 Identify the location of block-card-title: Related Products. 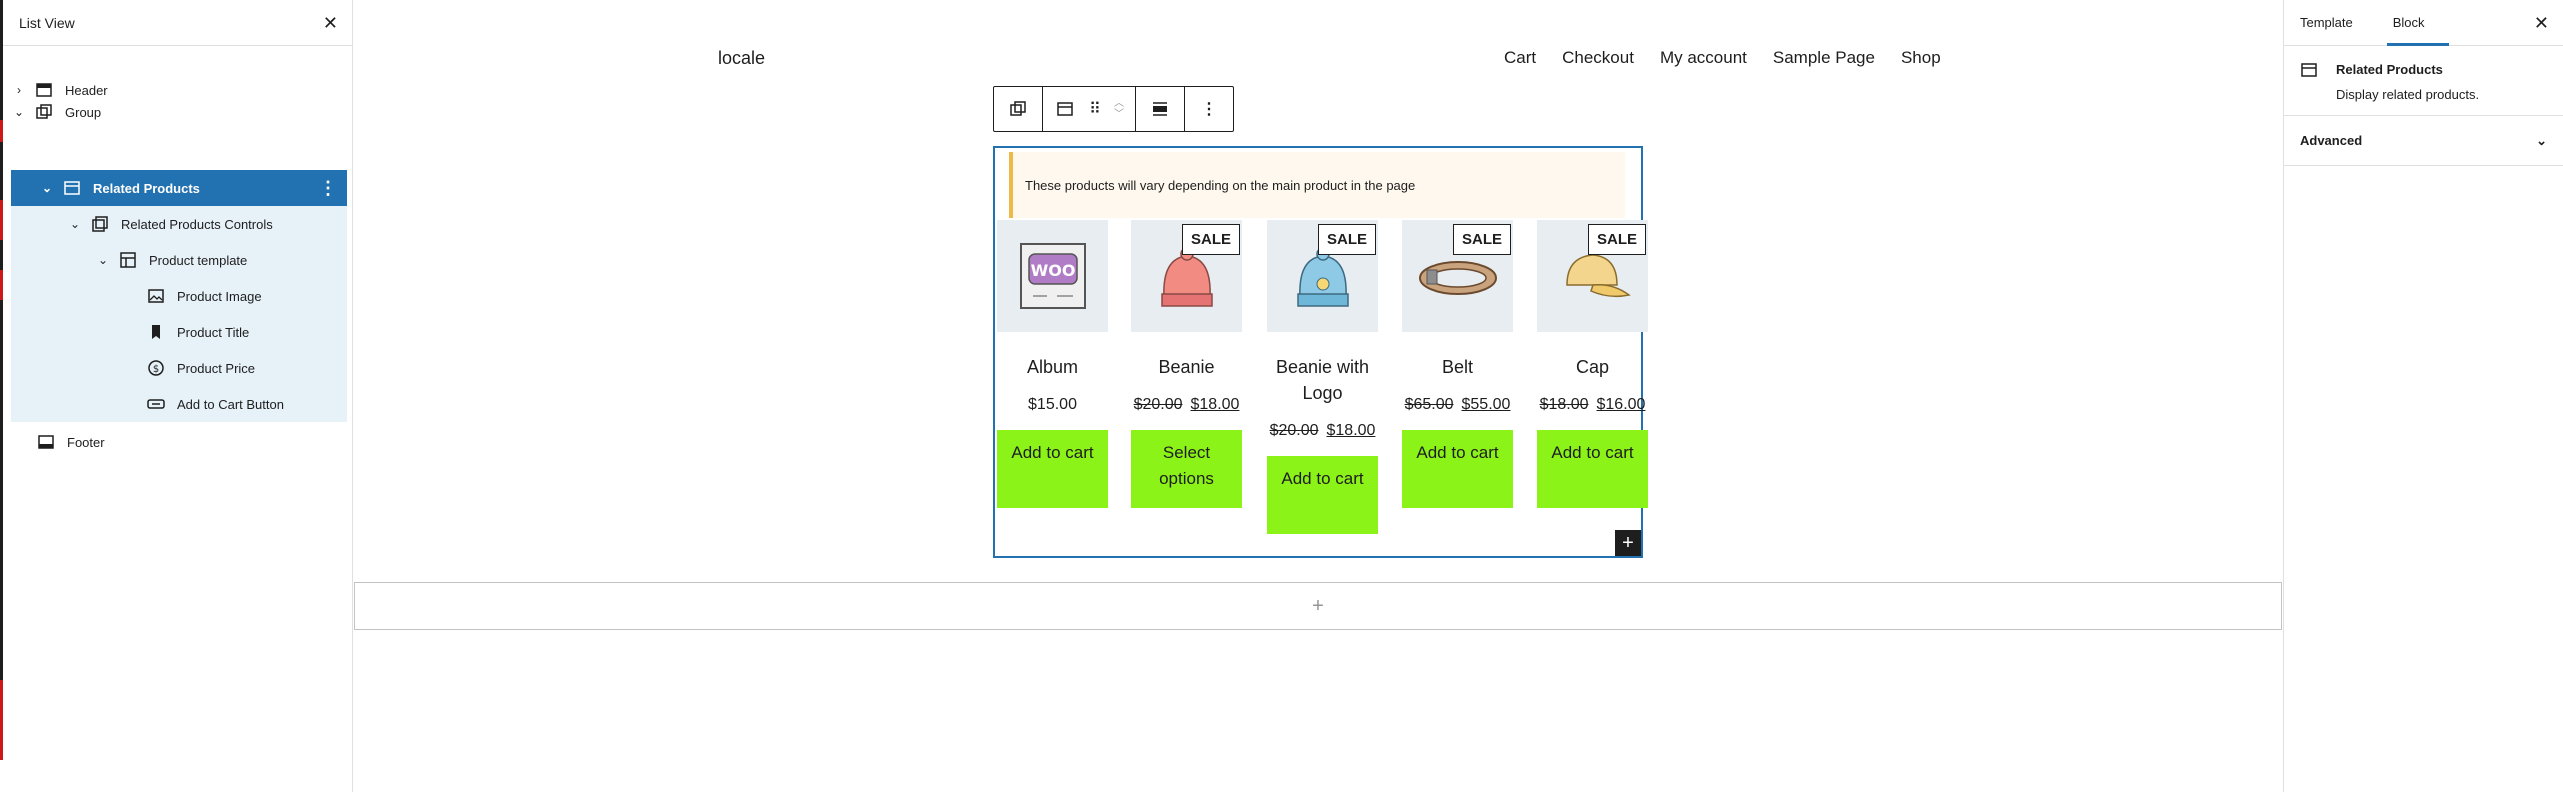
(2389, 69).